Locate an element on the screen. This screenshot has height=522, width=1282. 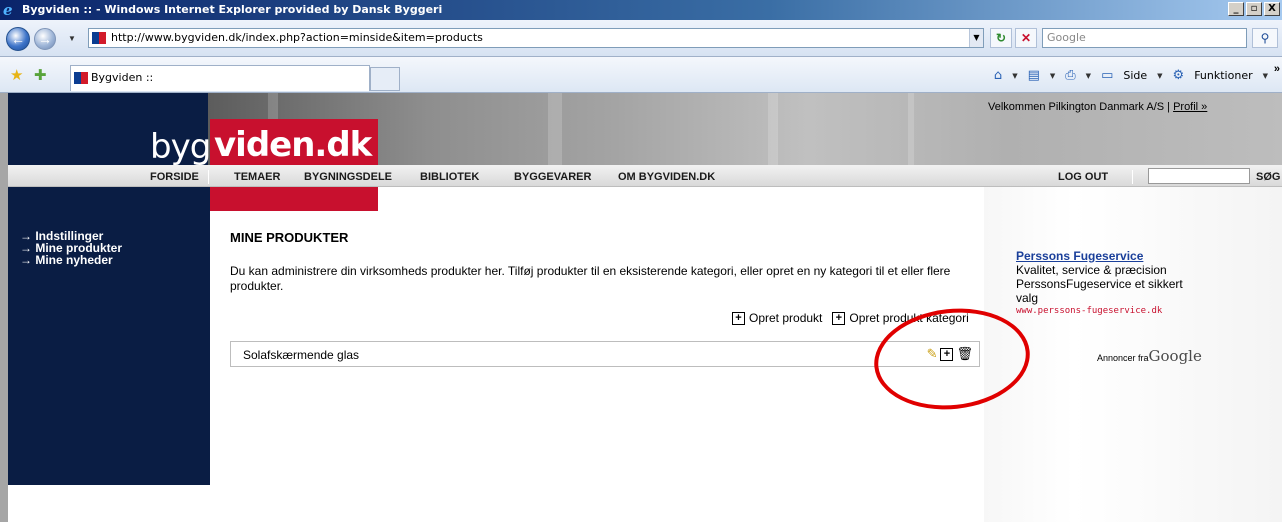
logout-link: LOG OUT is located at coordinates (1083, 177).